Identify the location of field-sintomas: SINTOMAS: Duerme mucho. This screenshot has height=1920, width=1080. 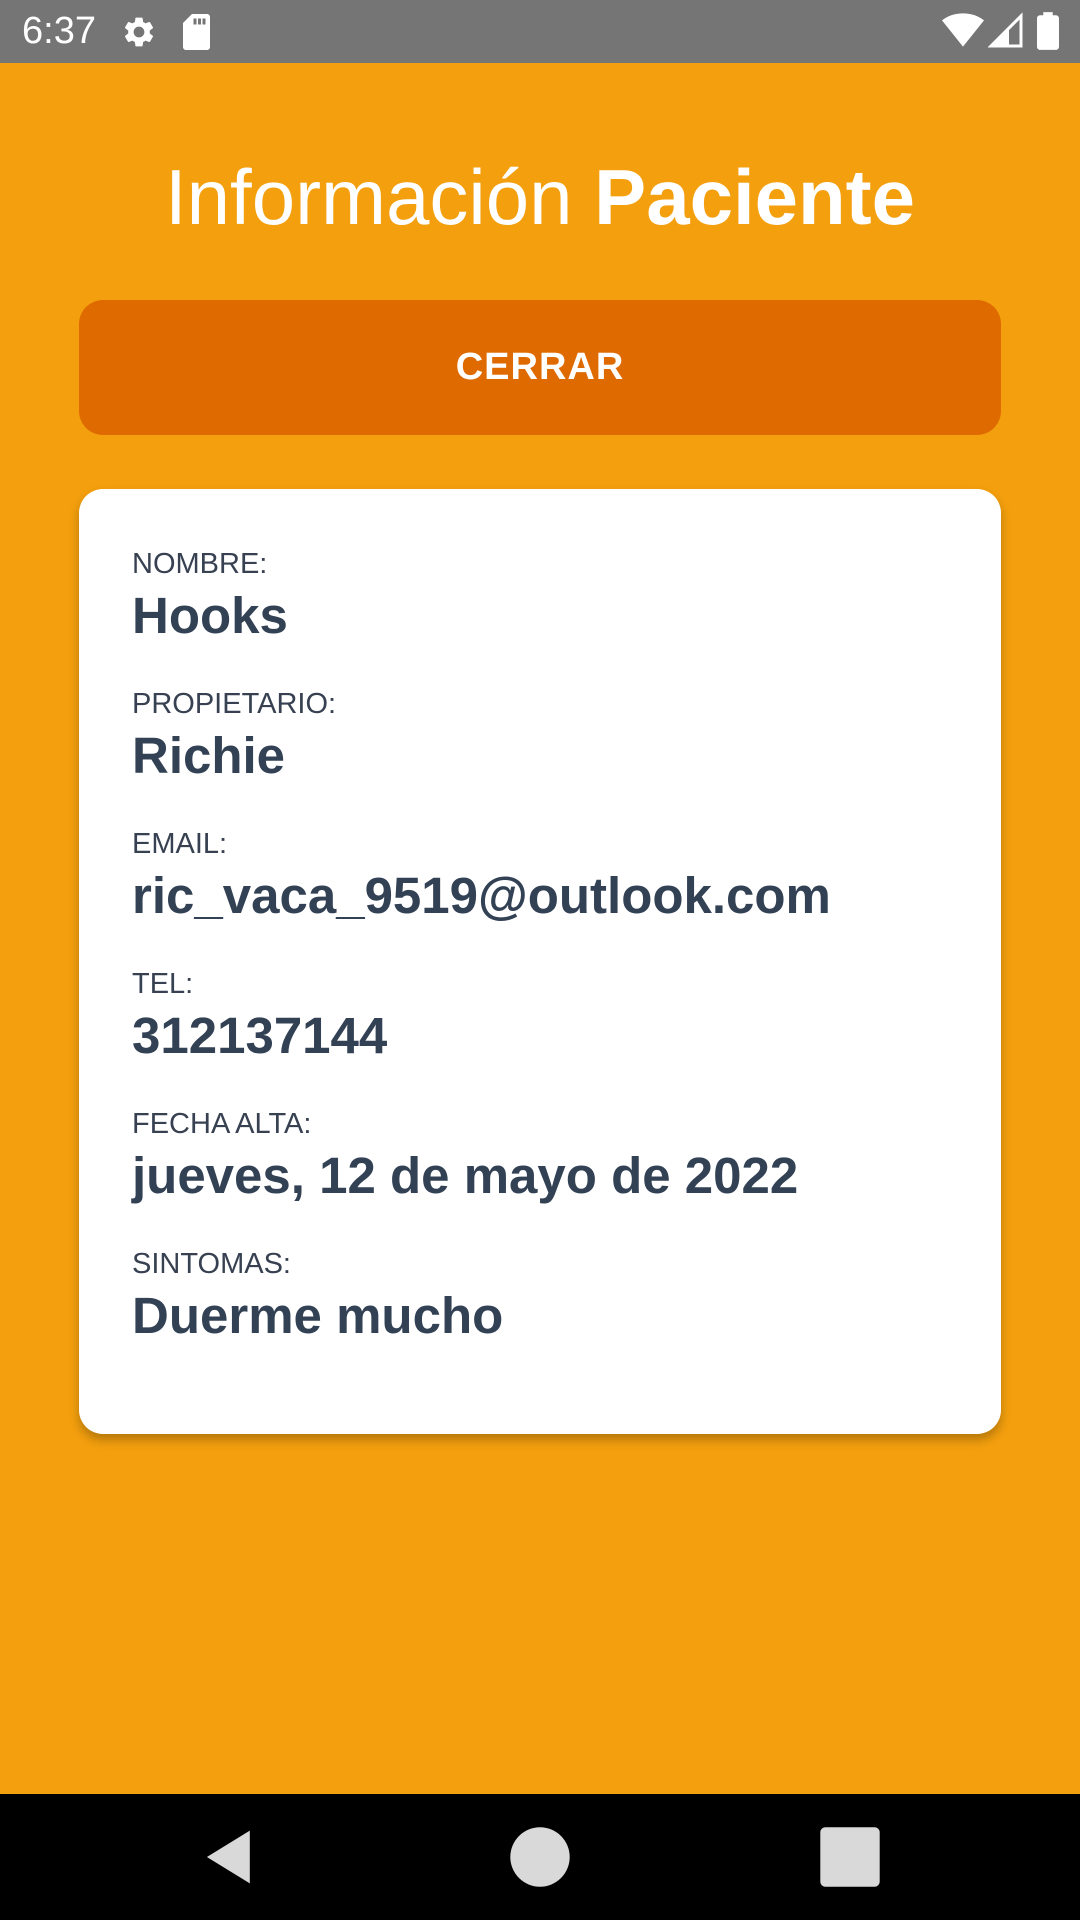
(317, 1296).